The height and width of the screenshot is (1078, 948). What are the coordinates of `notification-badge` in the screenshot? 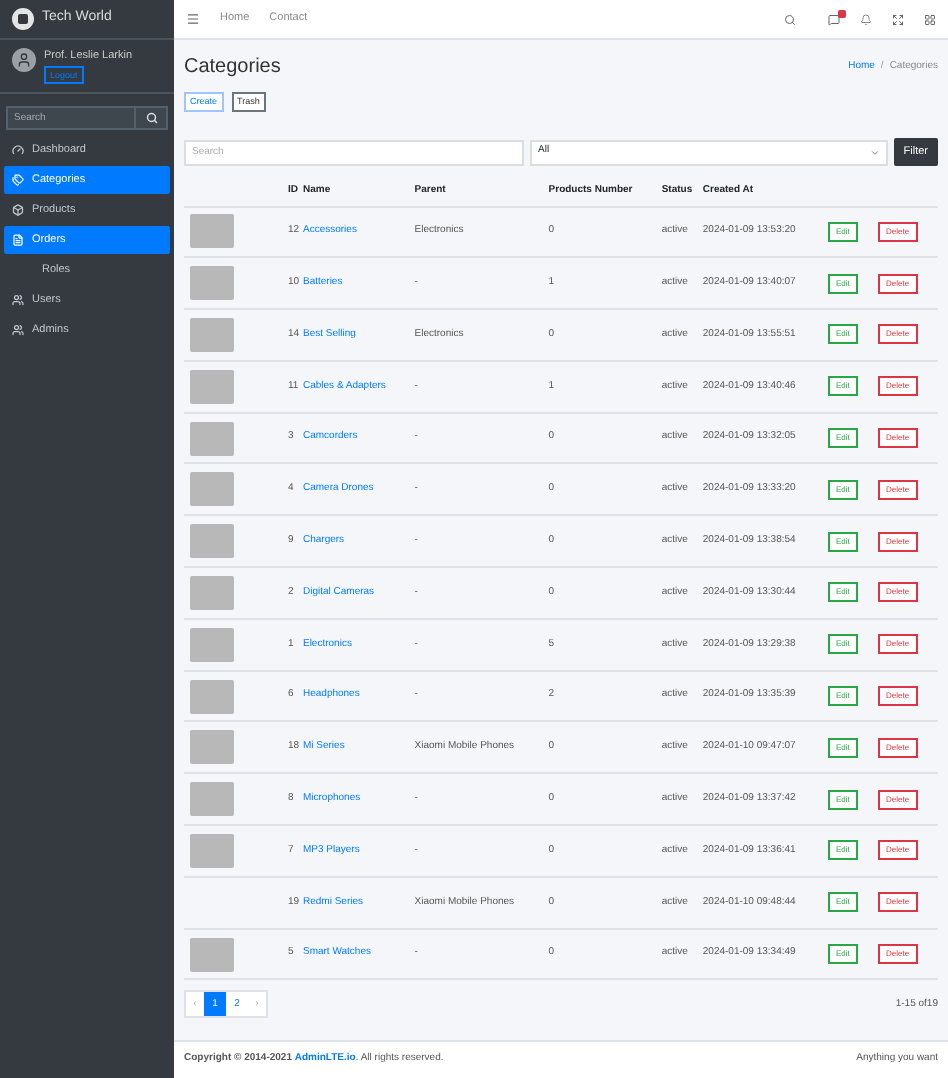 It's located at (842, 13).